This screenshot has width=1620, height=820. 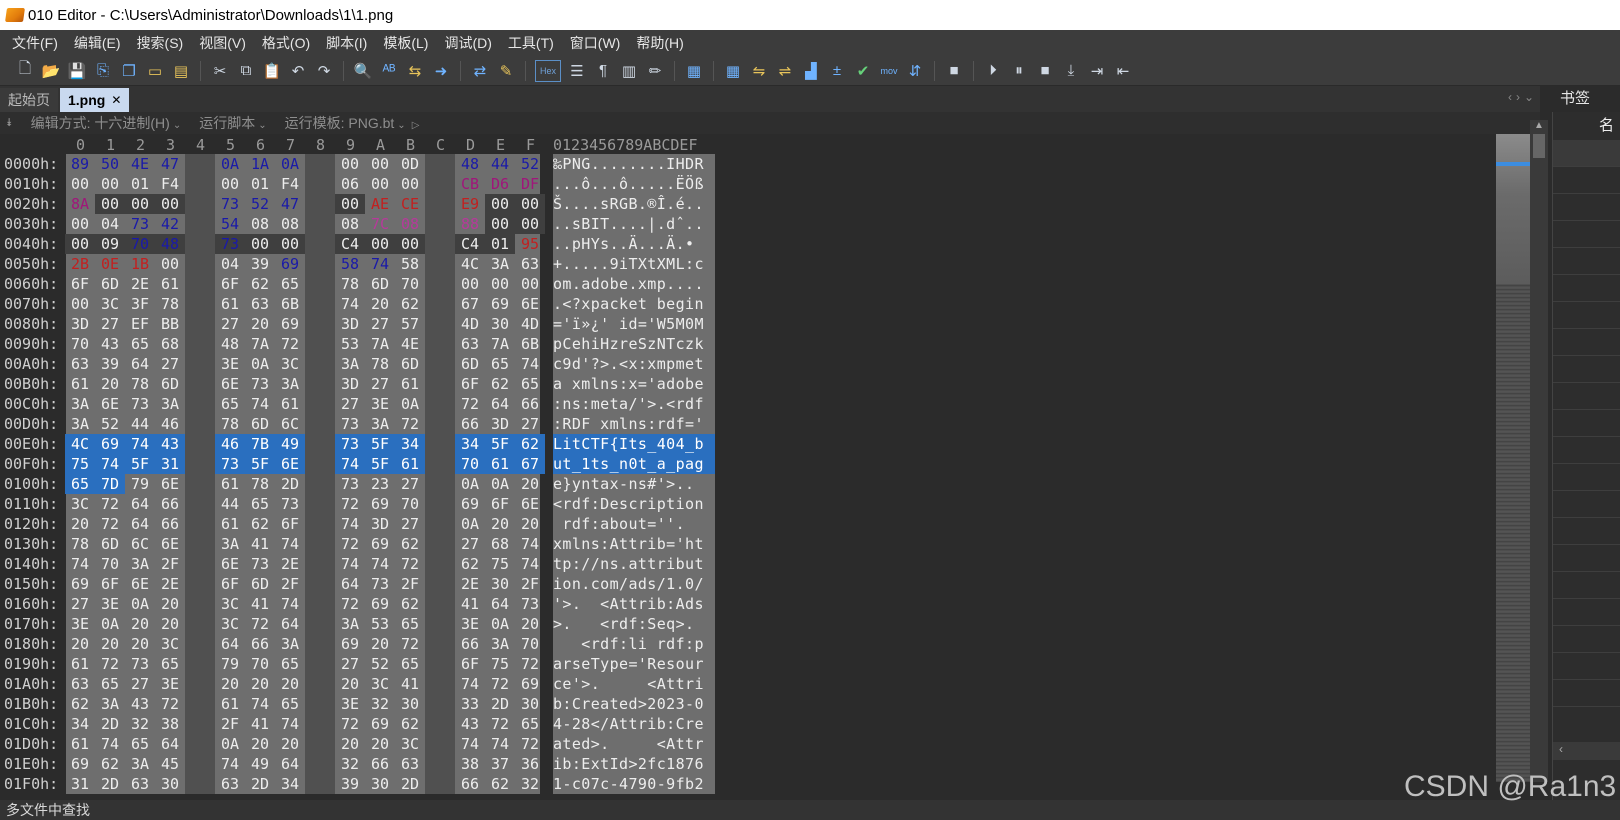 I want to click on hex-byte: 48, so click(x=470, y=164).